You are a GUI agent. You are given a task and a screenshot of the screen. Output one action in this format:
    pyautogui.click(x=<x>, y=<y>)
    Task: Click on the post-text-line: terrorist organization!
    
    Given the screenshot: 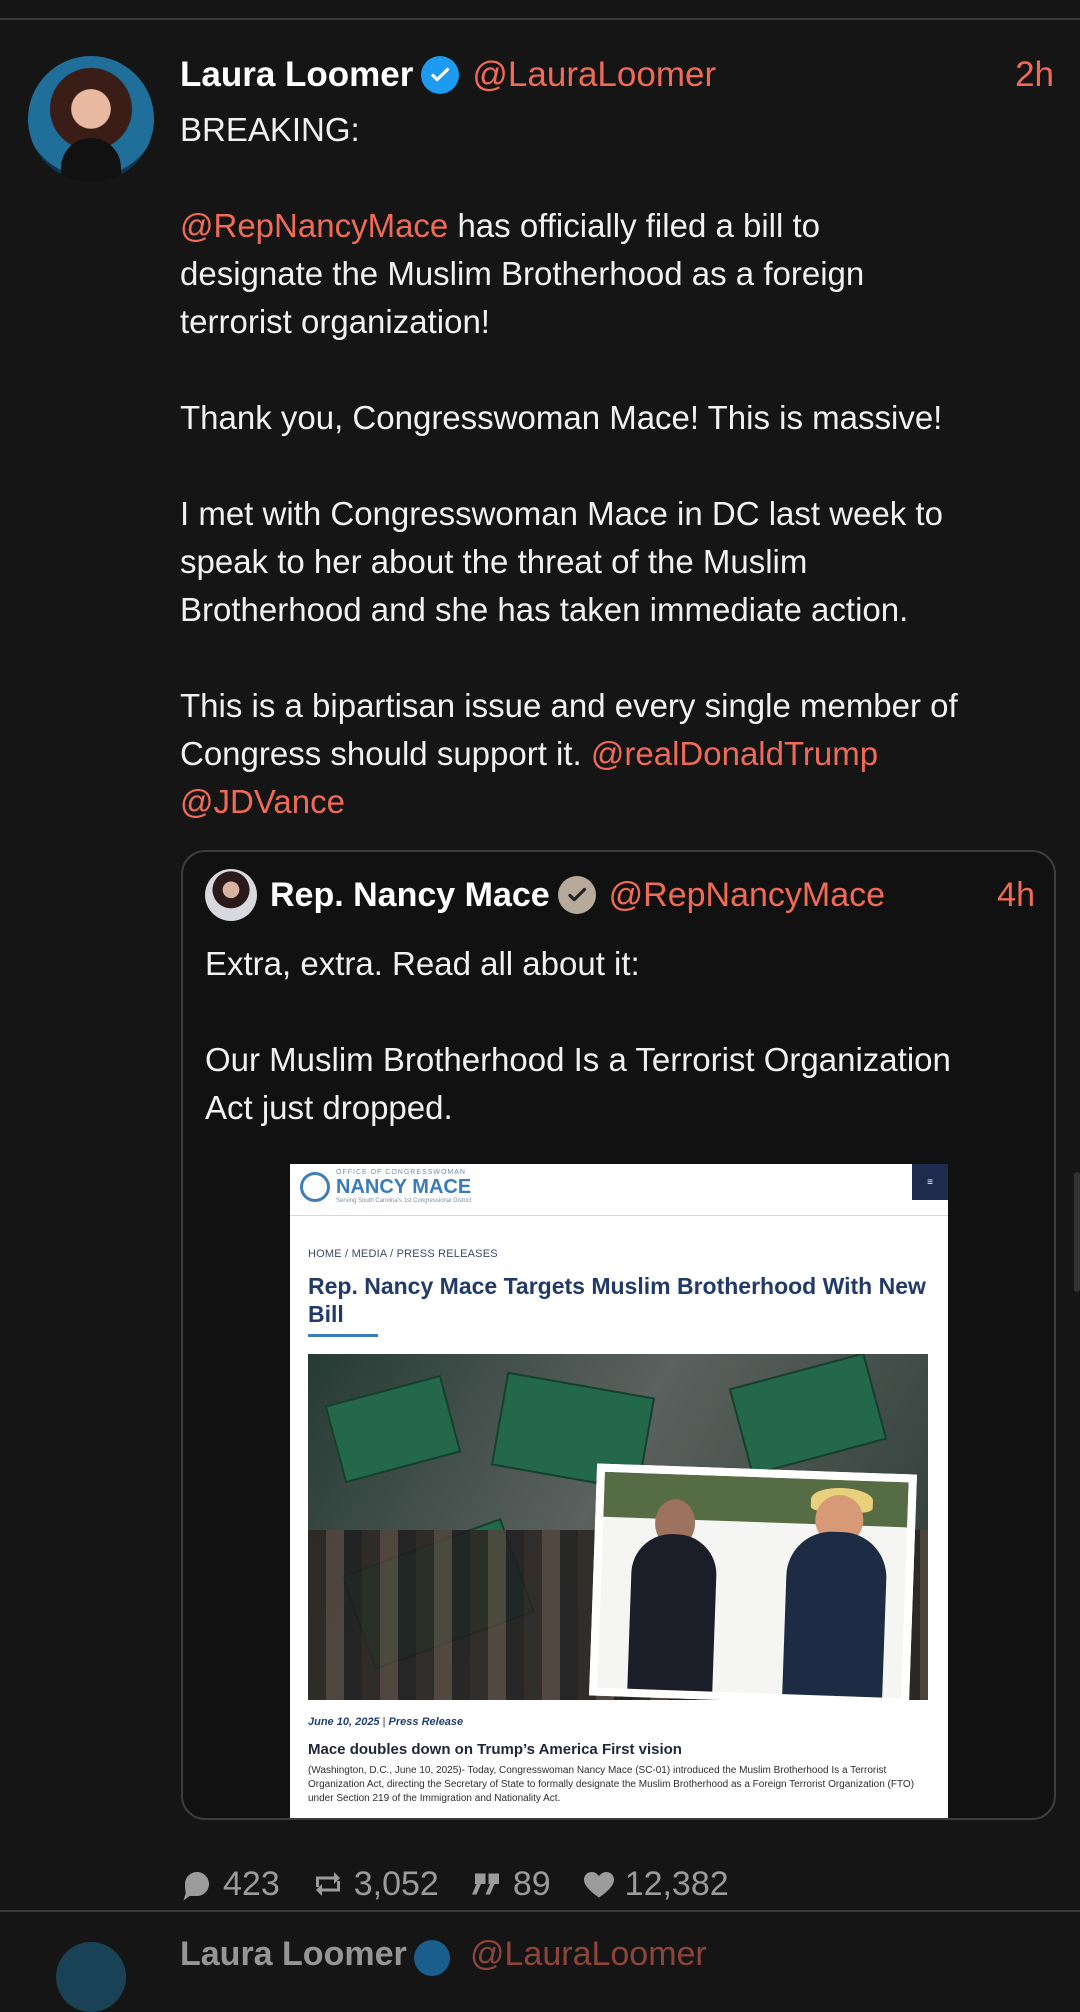 What is the action you would take?
    pyautogui.click(x=620, y=322)
    